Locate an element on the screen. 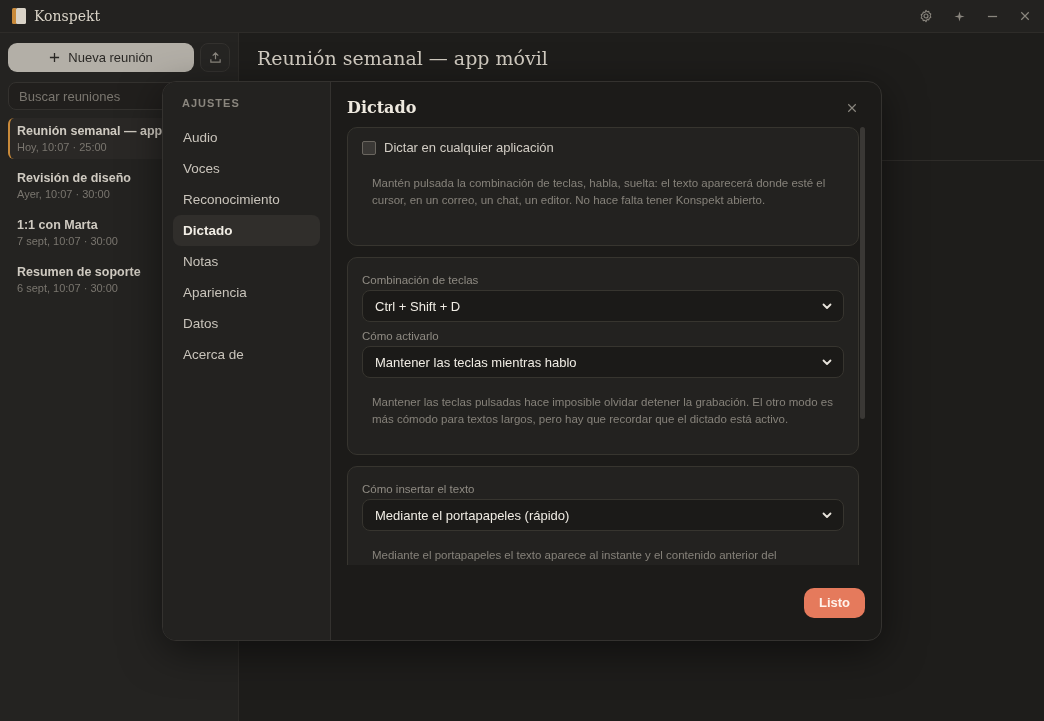  book-icon is located at coordinates (19, 16).